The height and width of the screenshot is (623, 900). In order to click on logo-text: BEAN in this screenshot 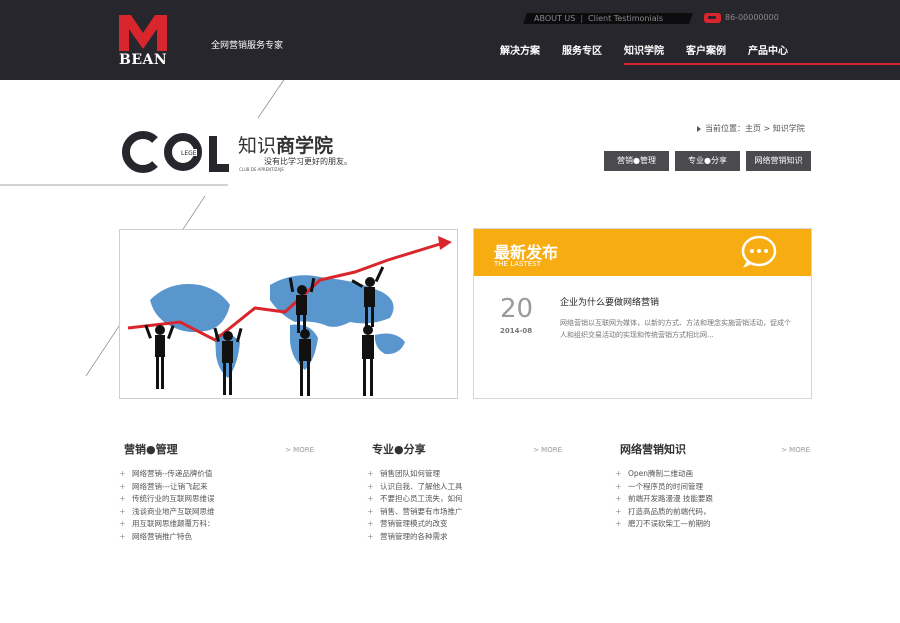, I will do `click(143, 60)`.